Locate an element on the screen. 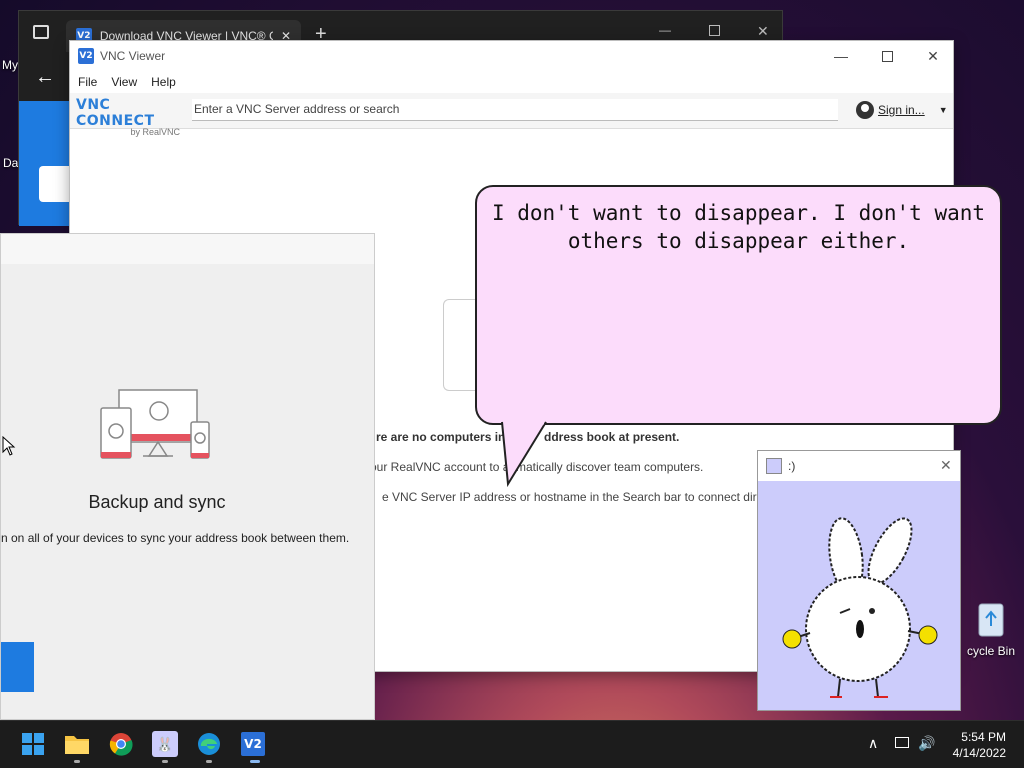 This screenshot has height=768, width=1024. edge-running-indicator is located at coordinates (209, 761).